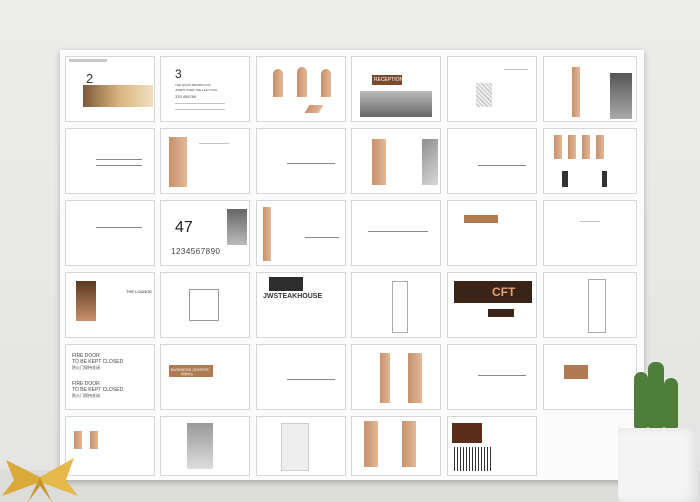 The width and height of the screenshot is (700, 502). What do you see at coordinates (658, 465) in the screenshot?
I see `plant-pot` at bounding box center [658, 465].